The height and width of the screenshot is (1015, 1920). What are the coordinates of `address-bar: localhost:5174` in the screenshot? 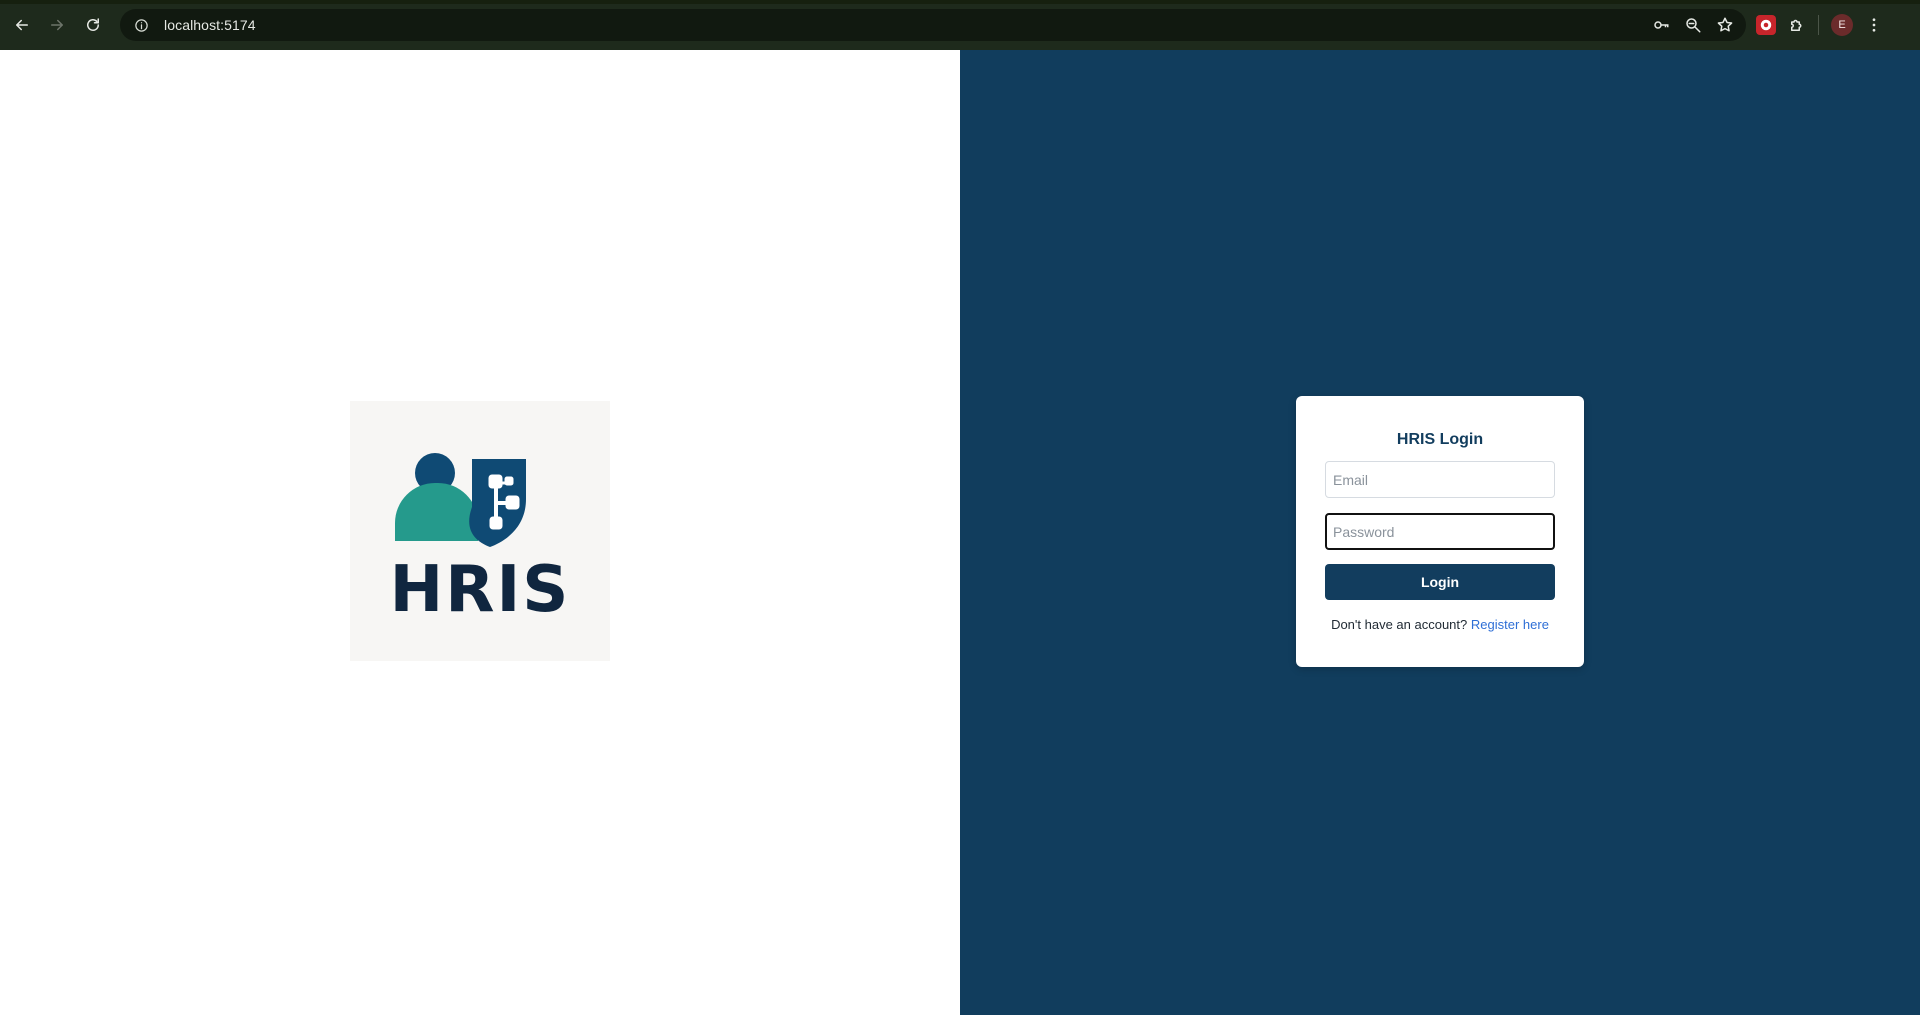 It's located at (933, 25).